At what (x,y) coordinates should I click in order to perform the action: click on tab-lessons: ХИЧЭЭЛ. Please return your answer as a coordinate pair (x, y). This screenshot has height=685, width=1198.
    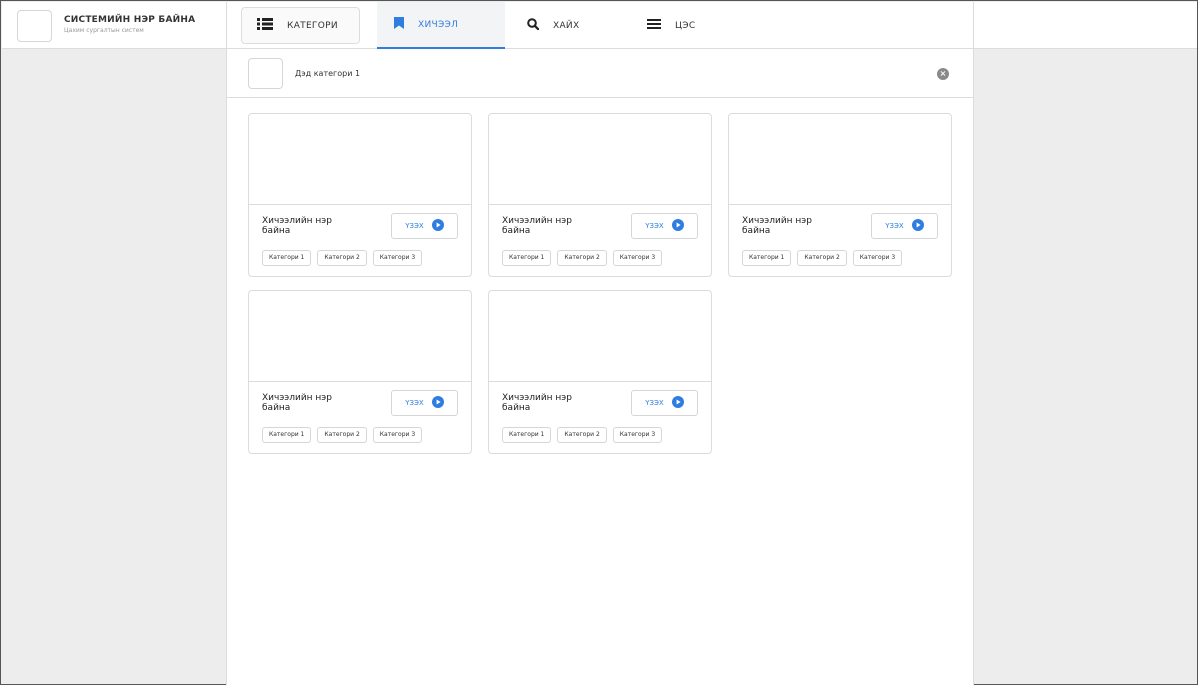
    Looking at the image, I should click on (441, 25).